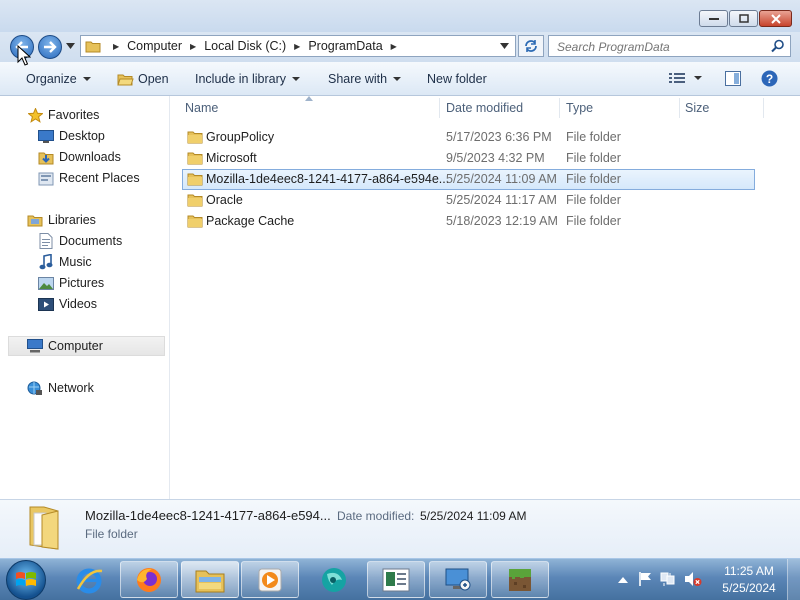 The height and width of the screenshot is (600, 800). I want to click on taskbar-internet-explorer, so click(89, 579).